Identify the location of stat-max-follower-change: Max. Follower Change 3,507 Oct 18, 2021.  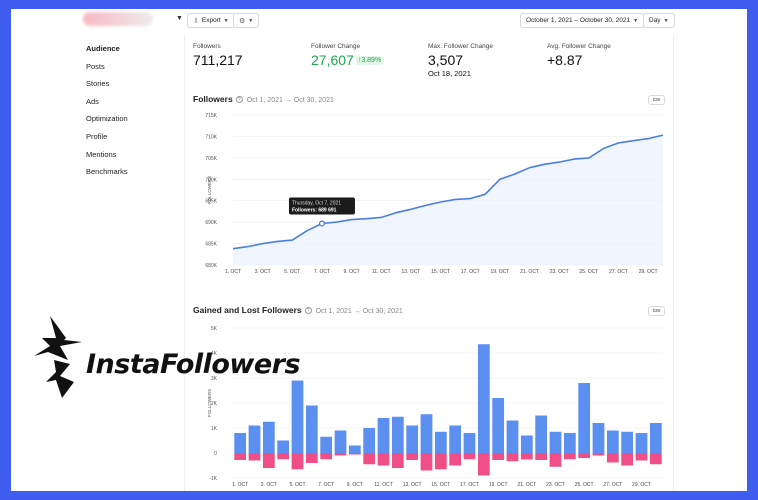
(460, 60).